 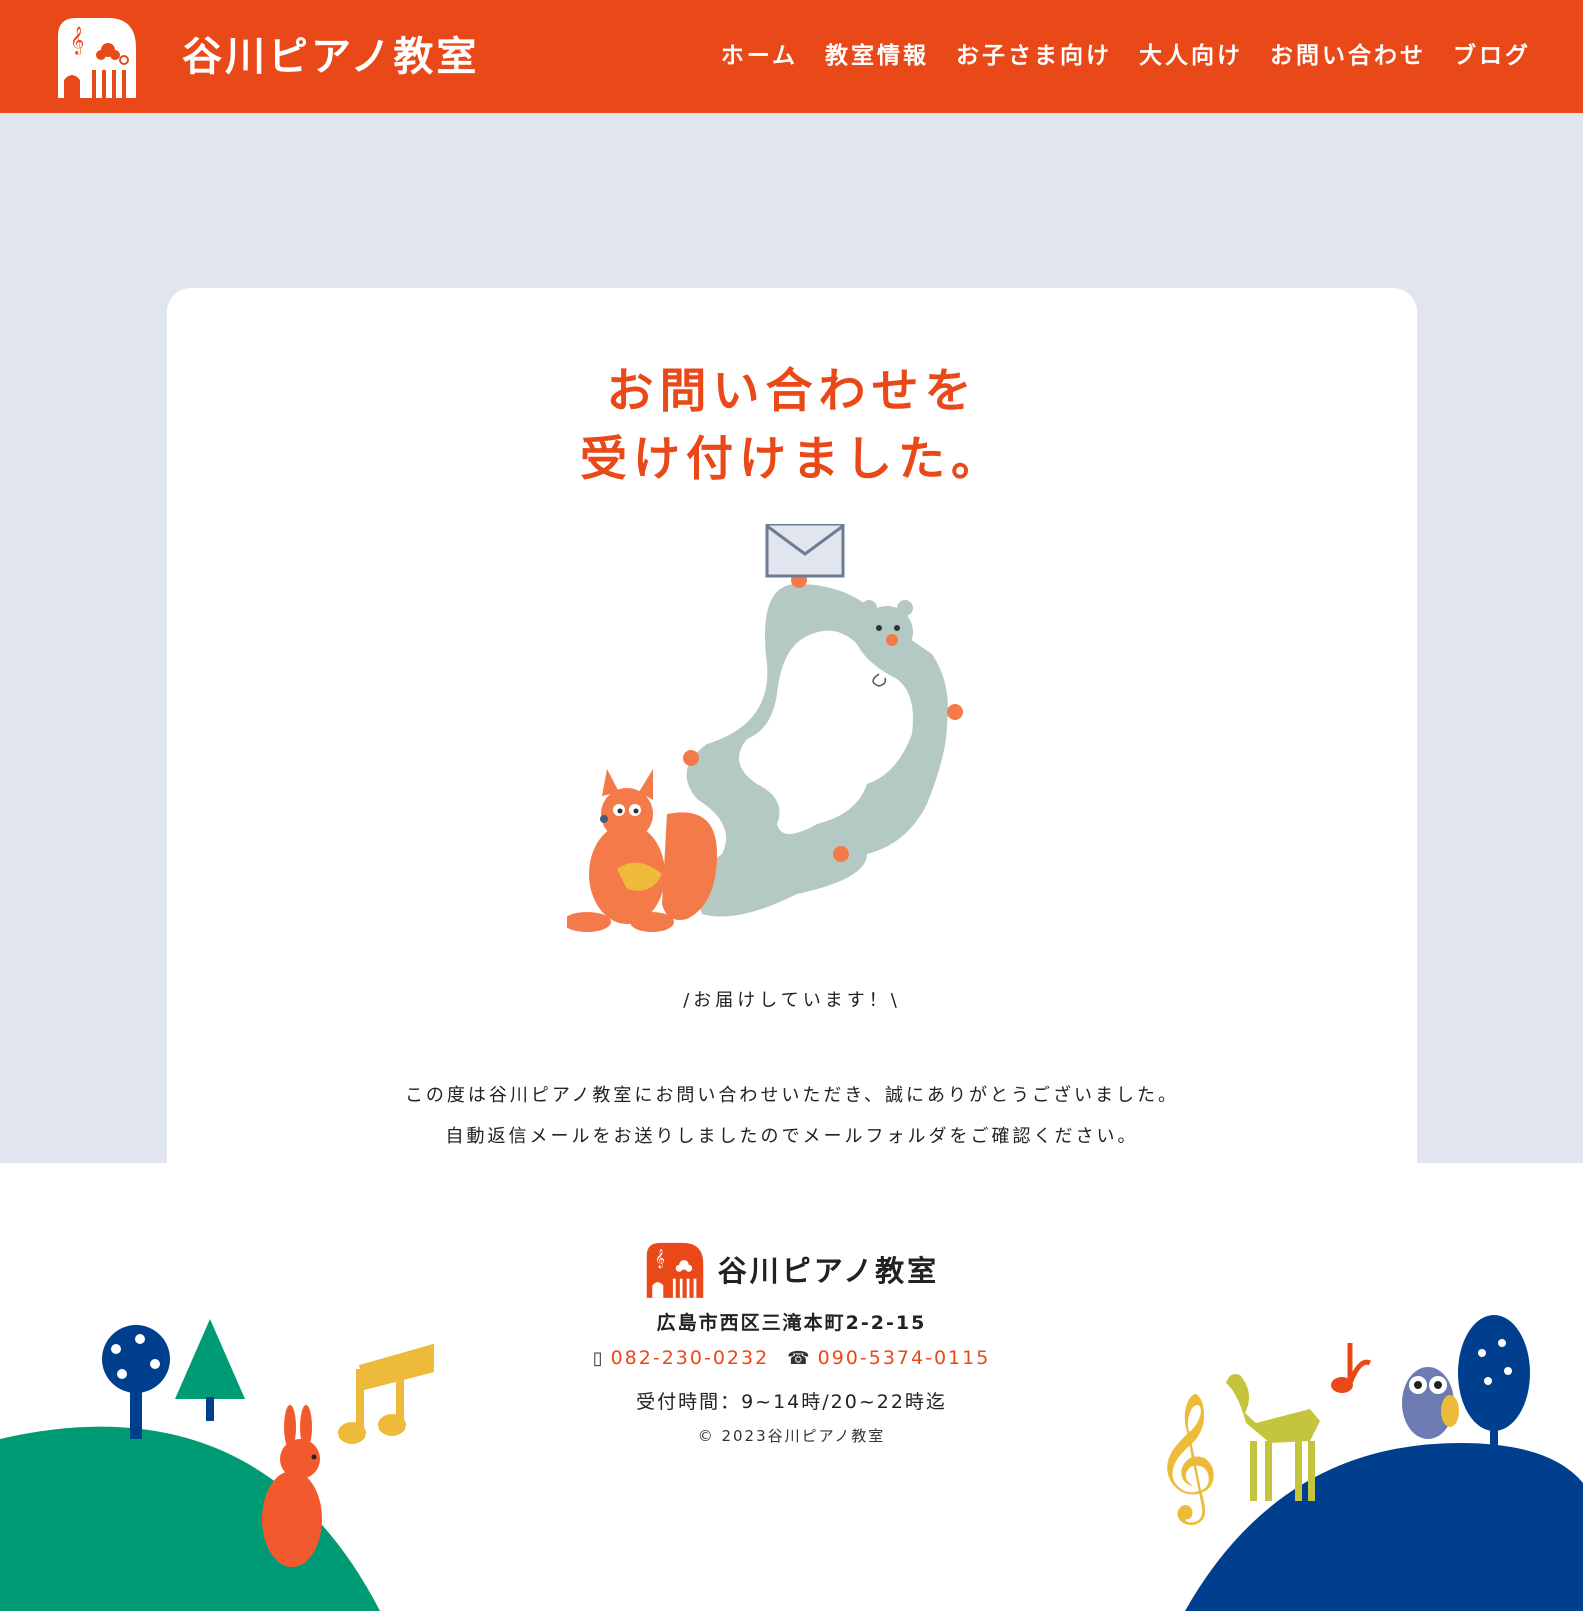 I want to click on forest-hill-right-decoration: 𝄞, so click(x=1371, y=1463).